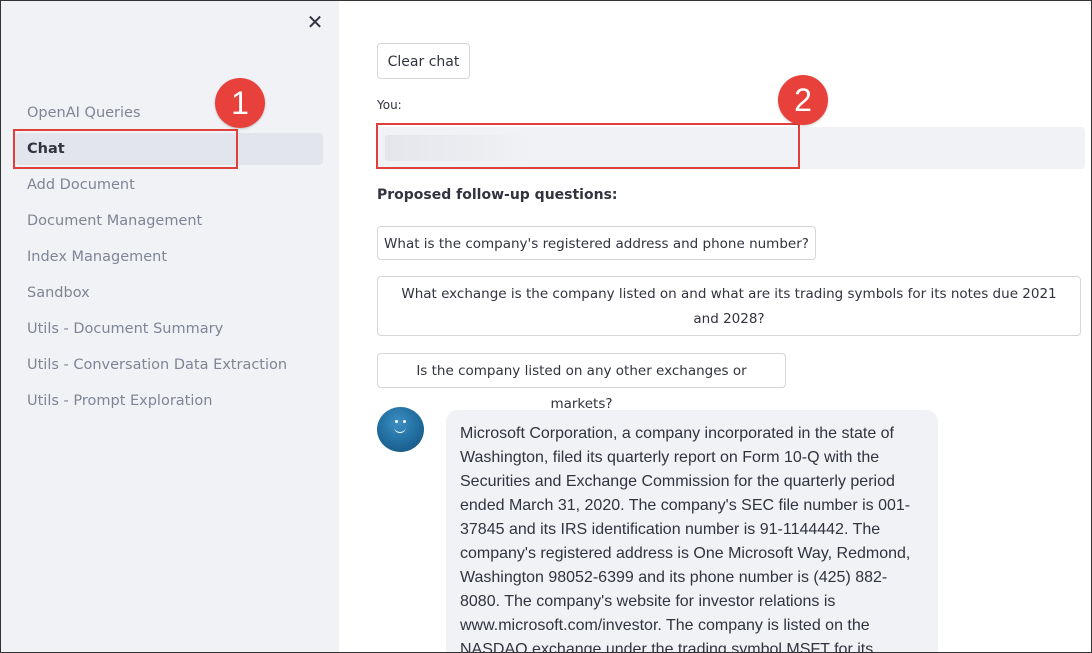 This screenshot has height=653, width=1092. I want to click on sidebar-item-openai-queries: OpenAI Queries, so click(169, 113).